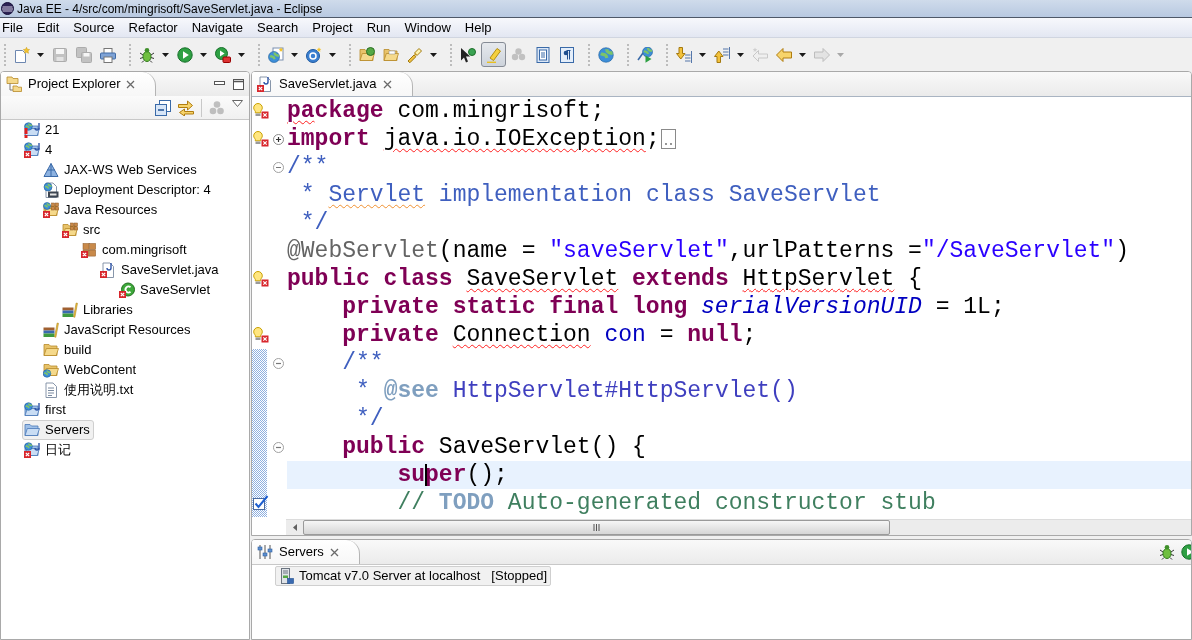 The height and width of the screenshot is (640, 1192). I want to click on collapse-all-icon, so click(163, 107).